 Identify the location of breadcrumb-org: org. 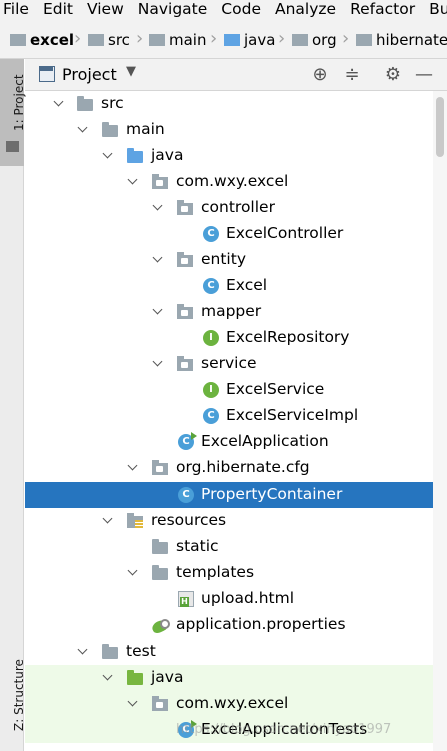
(314, 39).